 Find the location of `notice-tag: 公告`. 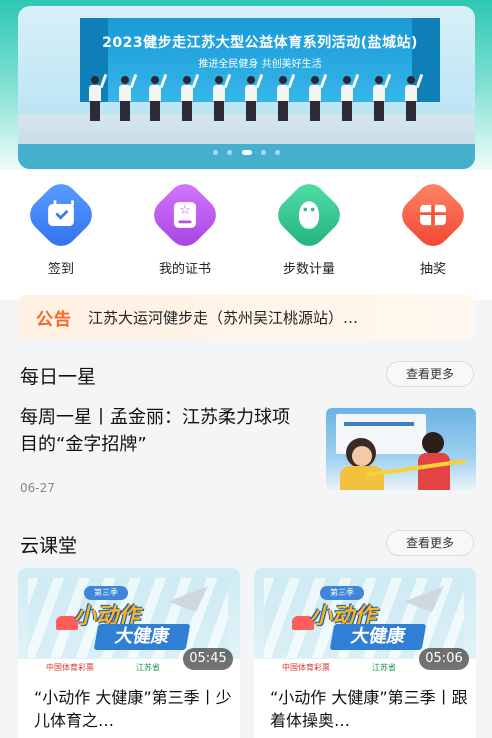

notice-tag: 公告 is located at coordinates (54, 319).